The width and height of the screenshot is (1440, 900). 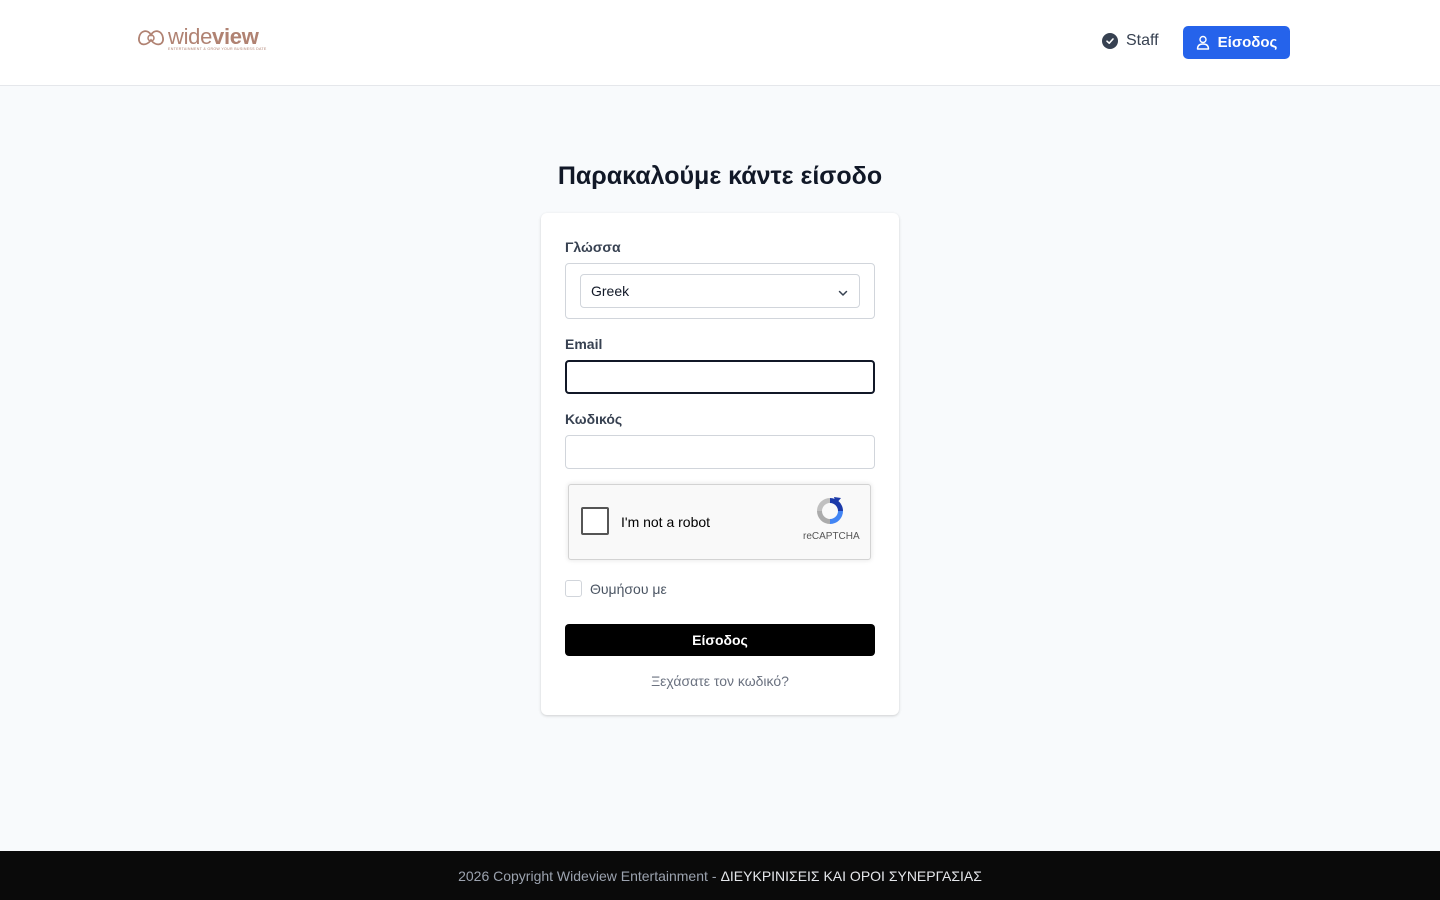 I want to click on password-label: Κωδικός, so click(x=594, y=419).